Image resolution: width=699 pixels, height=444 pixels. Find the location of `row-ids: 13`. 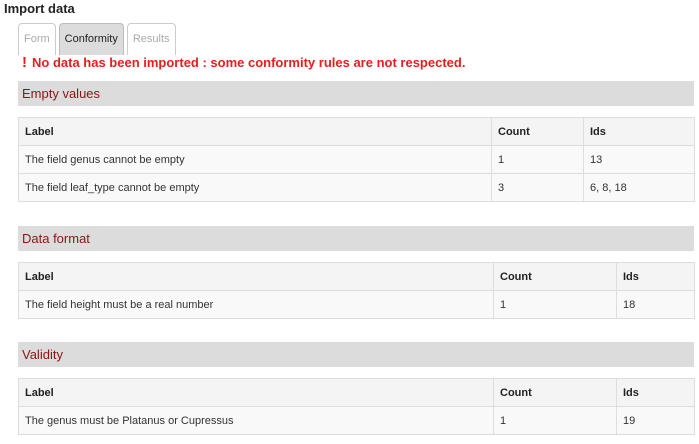

row-ids: 13 is located at coordinates (639, 159).